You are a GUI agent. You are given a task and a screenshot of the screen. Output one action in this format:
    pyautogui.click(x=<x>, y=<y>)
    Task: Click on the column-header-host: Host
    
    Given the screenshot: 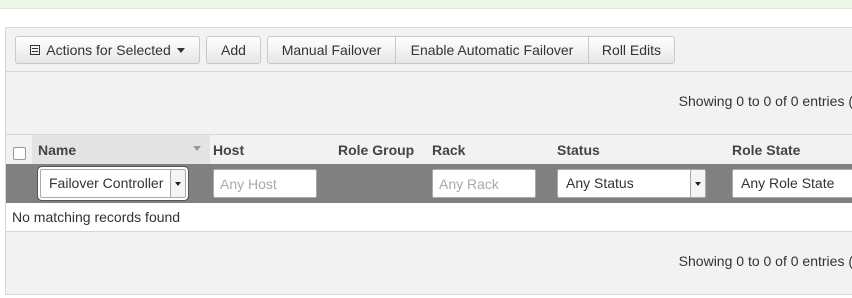 What is the action you would take?
    pyautogui.click(x=228, y=150)
    